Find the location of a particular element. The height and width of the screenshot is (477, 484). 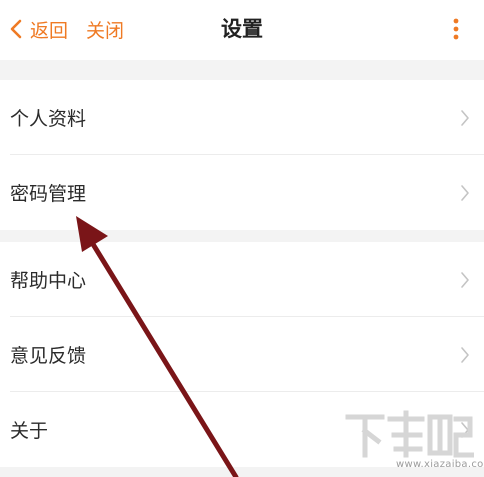

close-button: 关闭 is located at coordinates (105, 29).